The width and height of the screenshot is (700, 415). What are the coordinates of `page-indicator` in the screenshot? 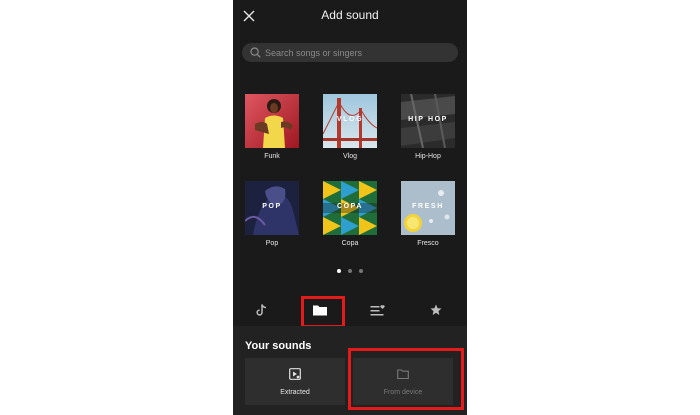 It's located at (350, 271).